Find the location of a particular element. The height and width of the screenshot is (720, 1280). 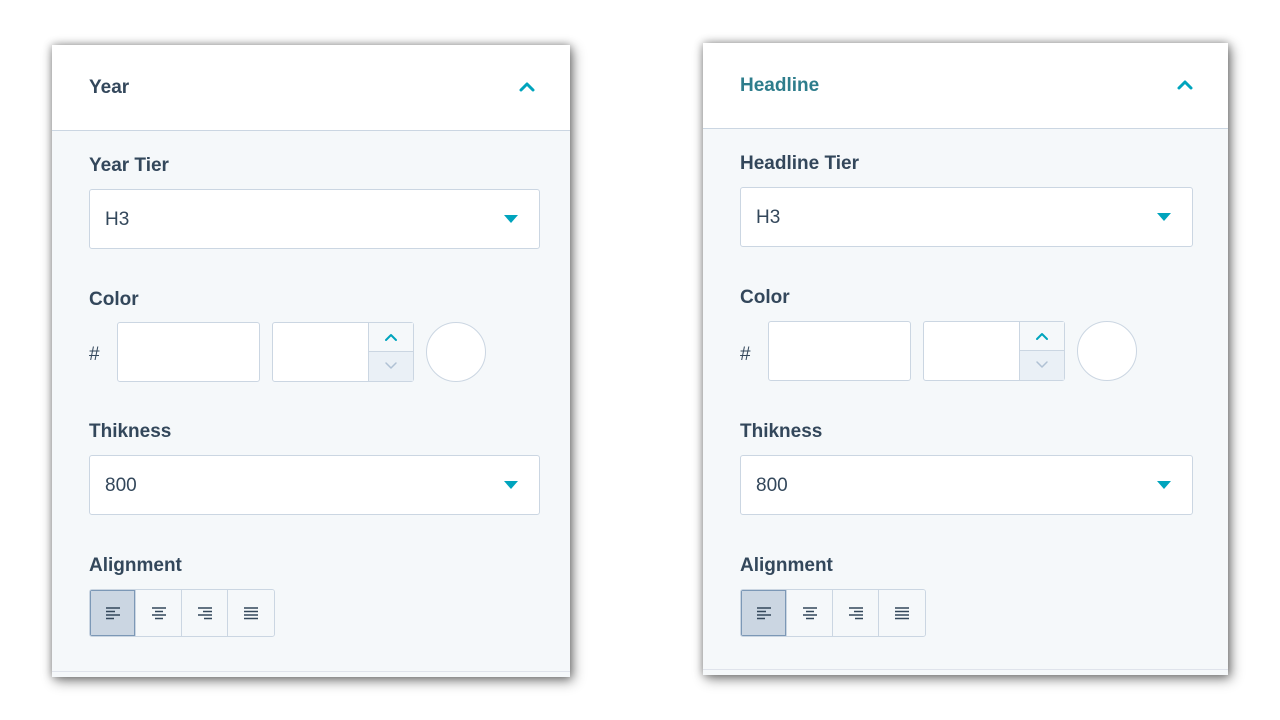

year-section-header: Year is located at coordinates (311, 88).